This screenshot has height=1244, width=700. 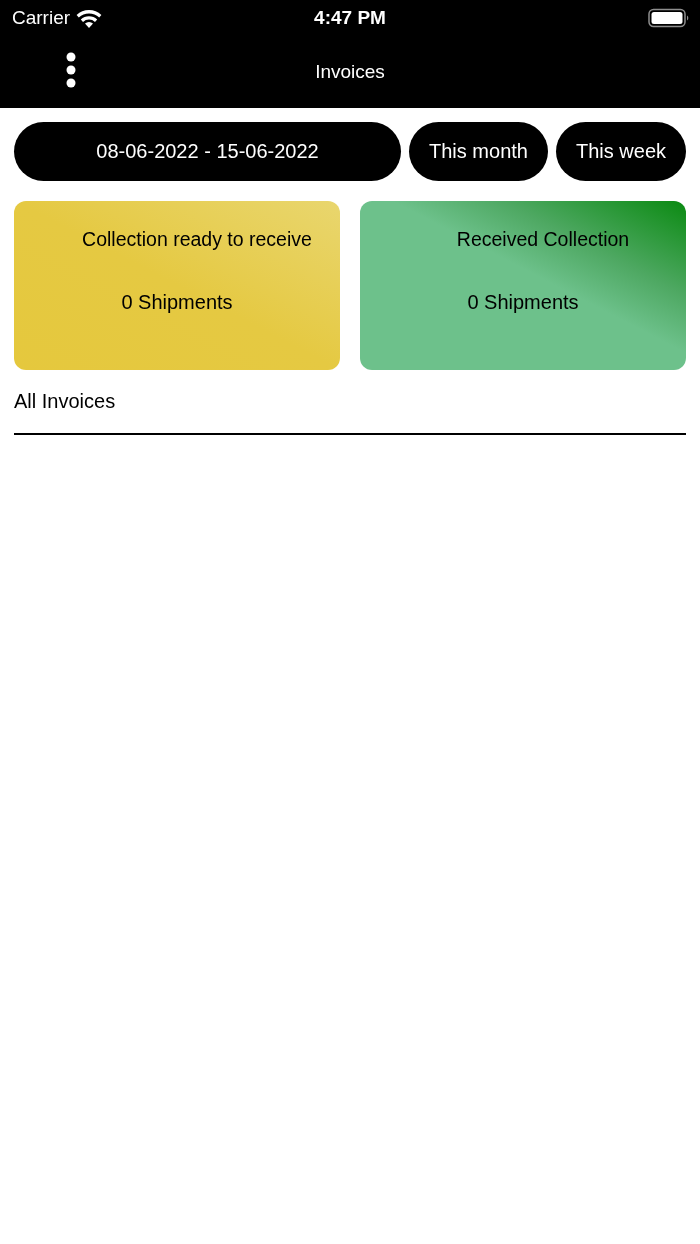 What do you see at coordinates (350, 17) in the screenshot?
I see `clock-time: 4:47 PM` at bounding box center [350, 17].